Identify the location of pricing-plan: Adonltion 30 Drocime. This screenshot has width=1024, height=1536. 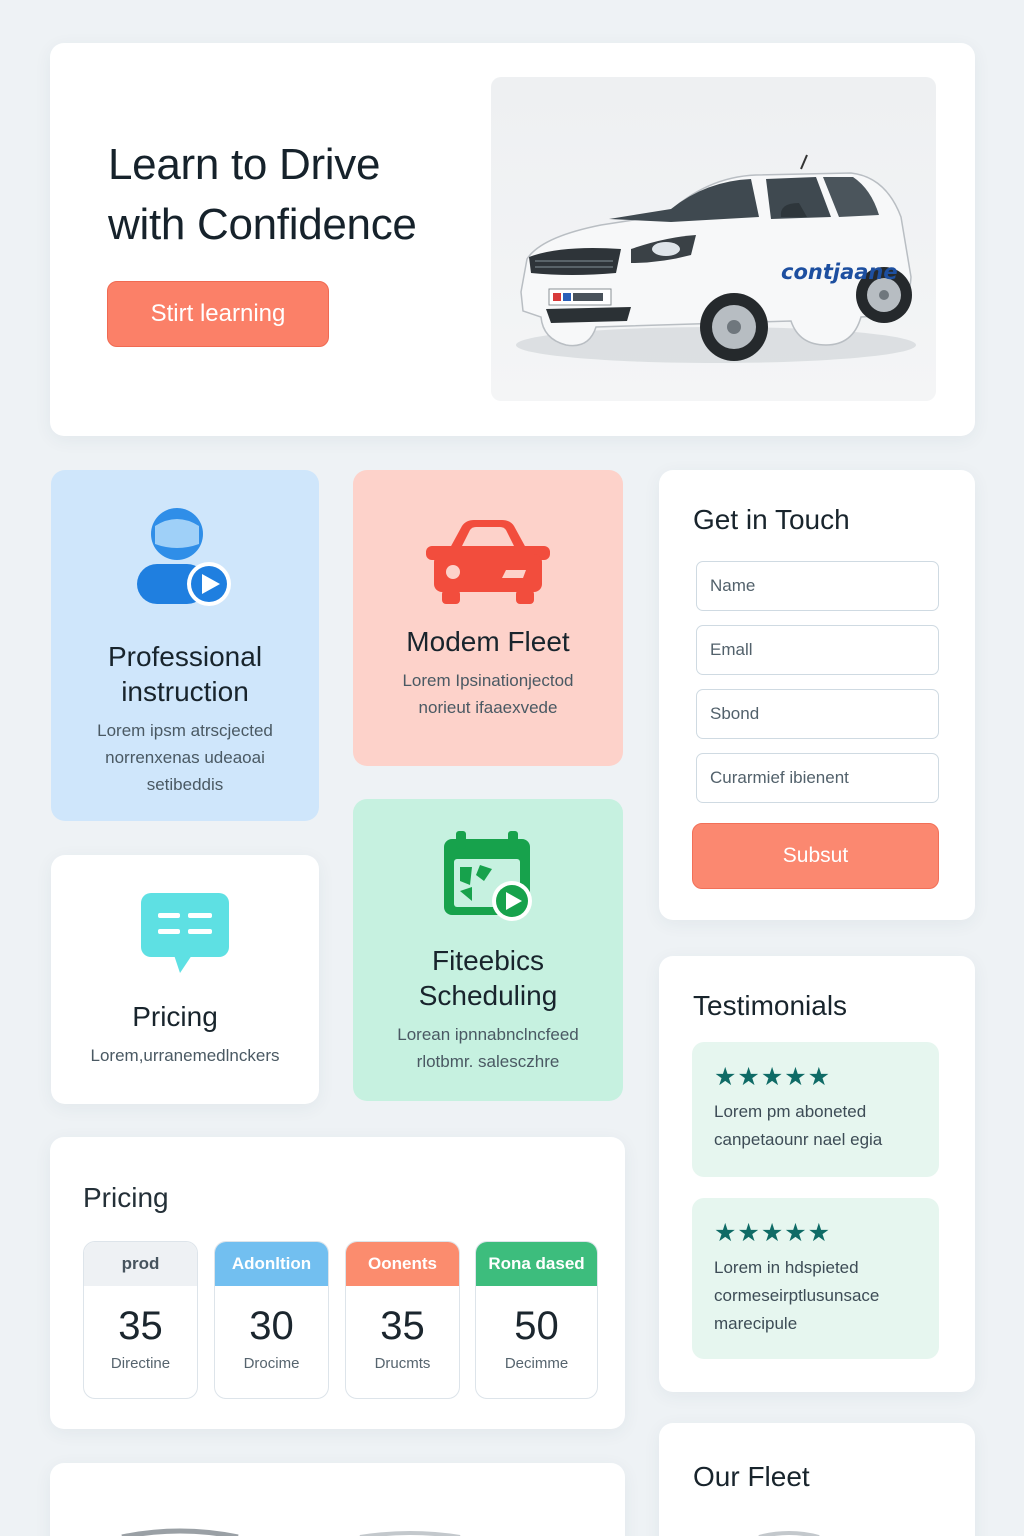
(271, 1320).